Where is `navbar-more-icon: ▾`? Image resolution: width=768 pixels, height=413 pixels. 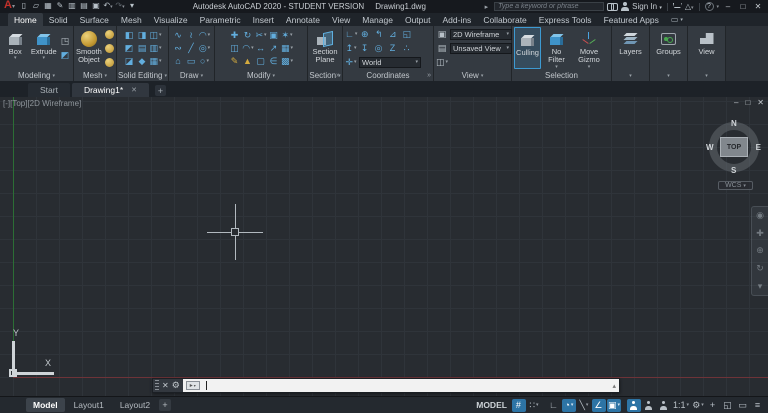
navbar-more-icon: ▾ is located at coordinates (760, 286).